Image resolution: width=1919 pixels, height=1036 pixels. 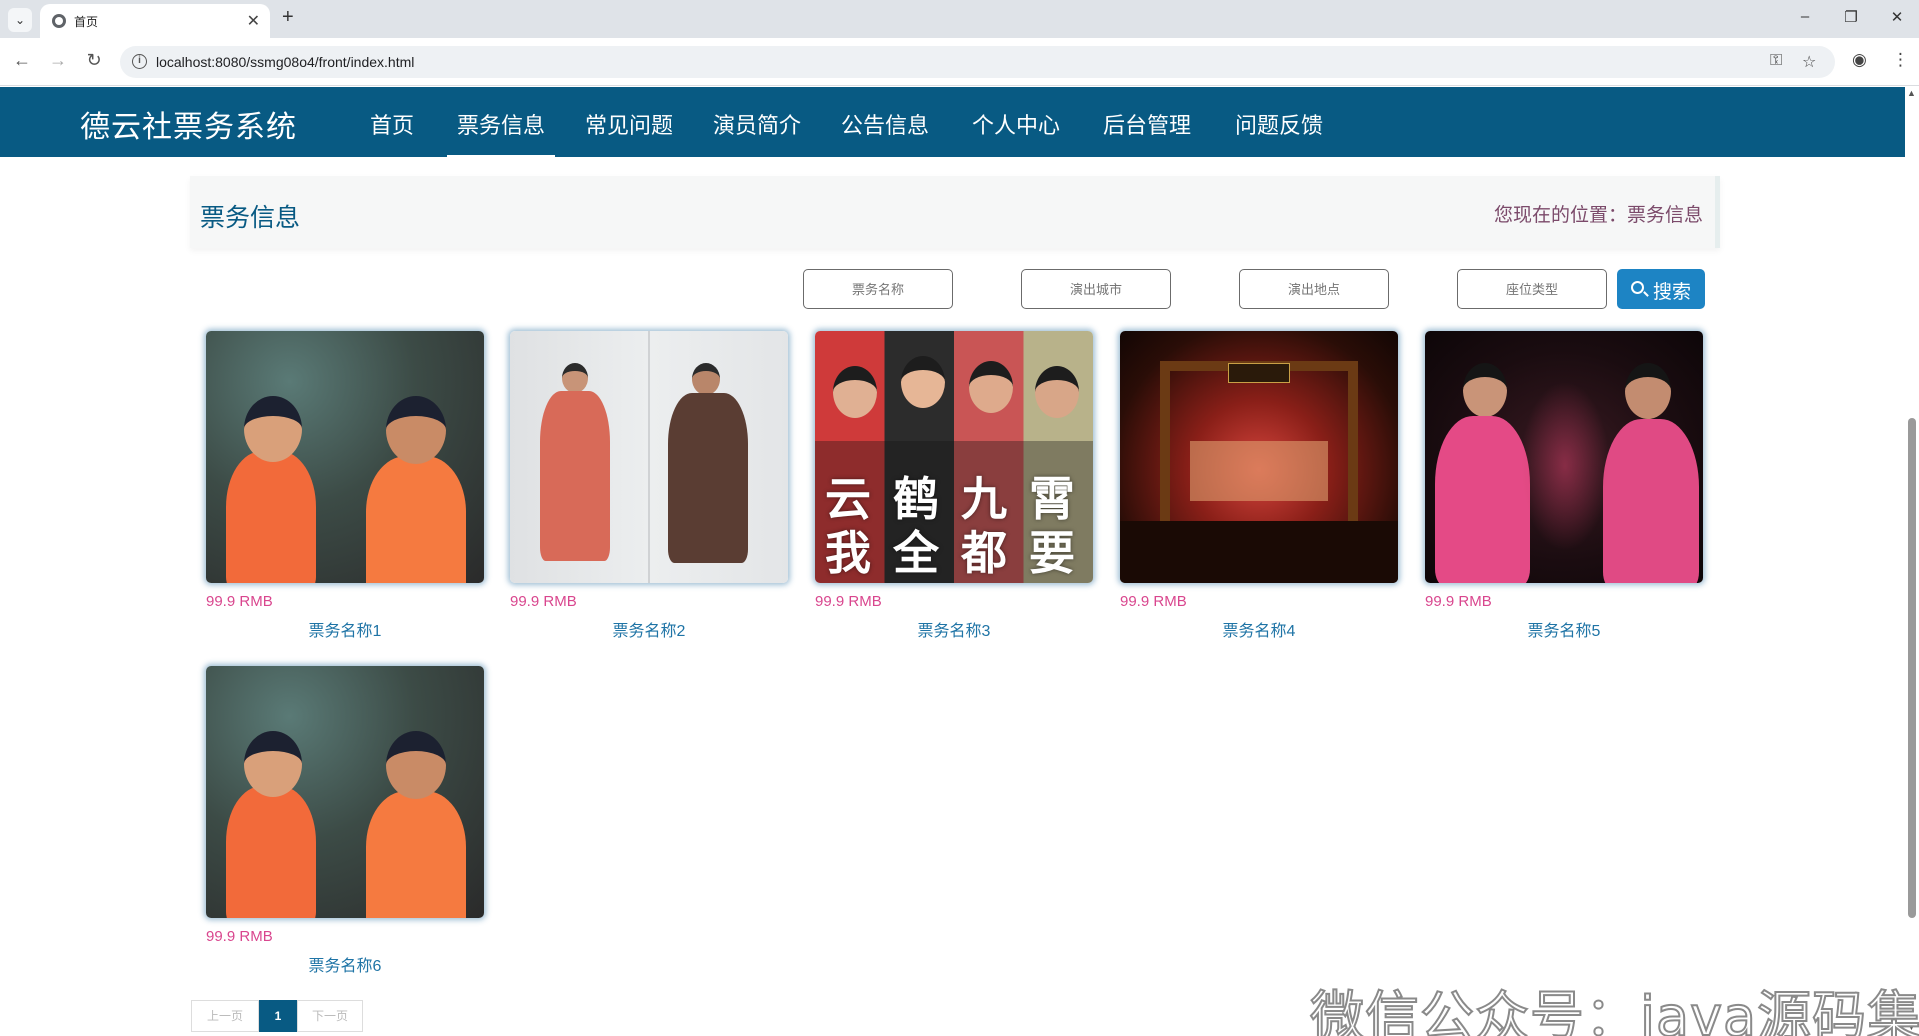 I want to click on nav-item-tickets: 票务信息, so click(x=501, y=133).